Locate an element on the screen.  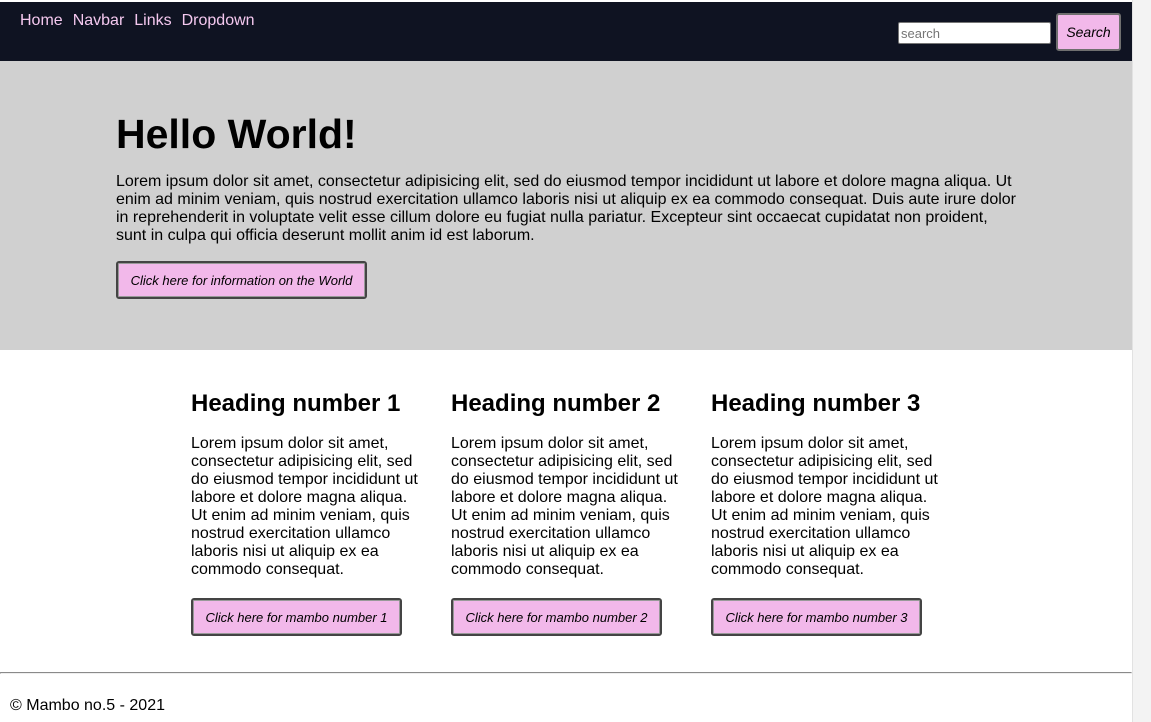
mambo-1-button: Click here for mambo number 1 is located at coordinates (296, 617).